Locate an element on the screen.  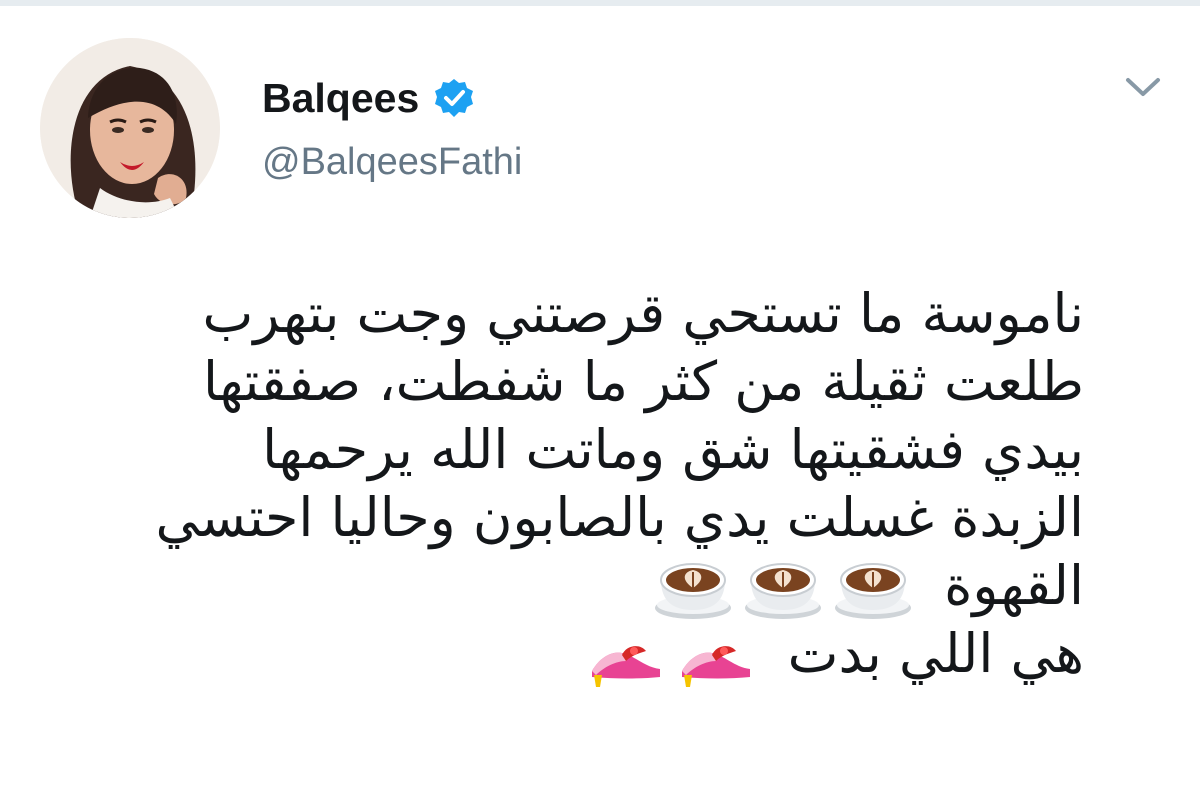
display-name: Balqees is located at coordinates (340, 98).